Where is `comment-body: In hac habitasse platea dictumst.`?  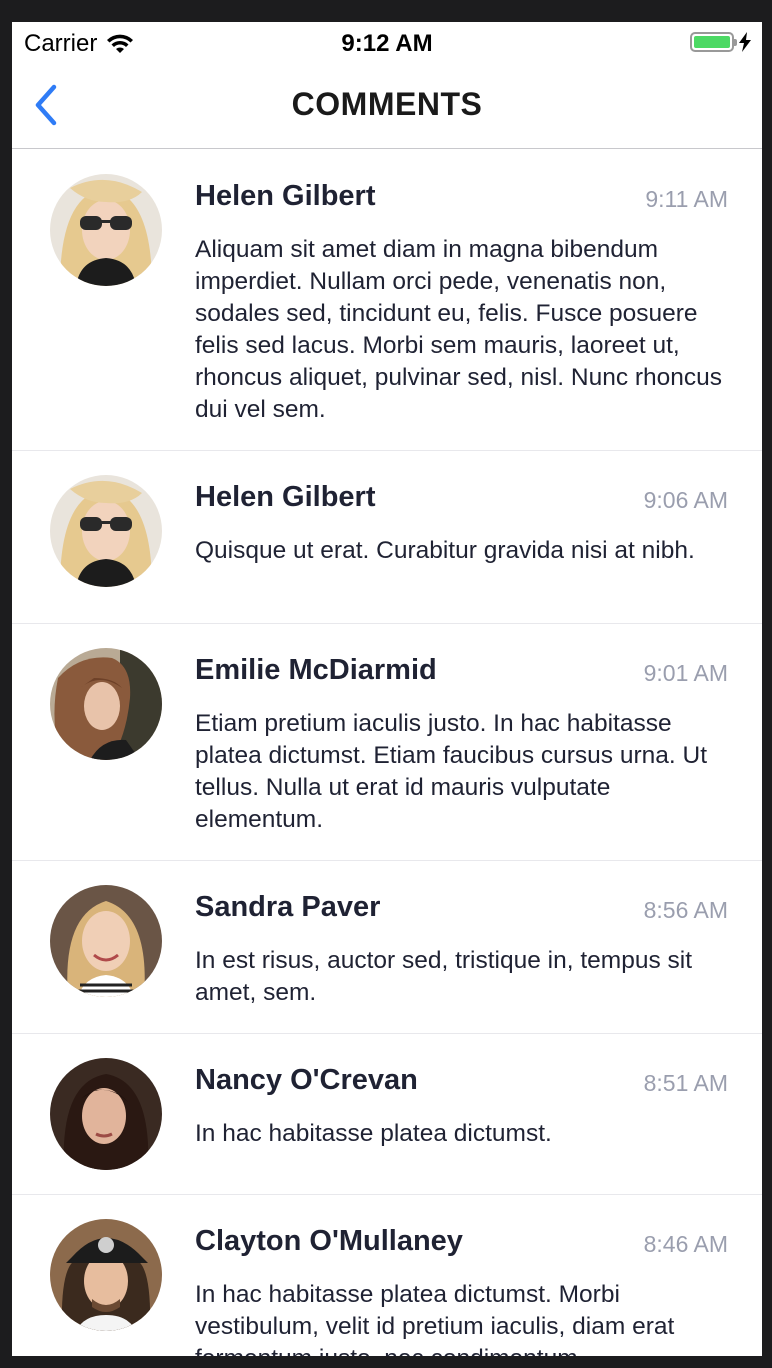 comment-body: In hac habitasse platea dictumst. is located at coordinates (373, 1133).